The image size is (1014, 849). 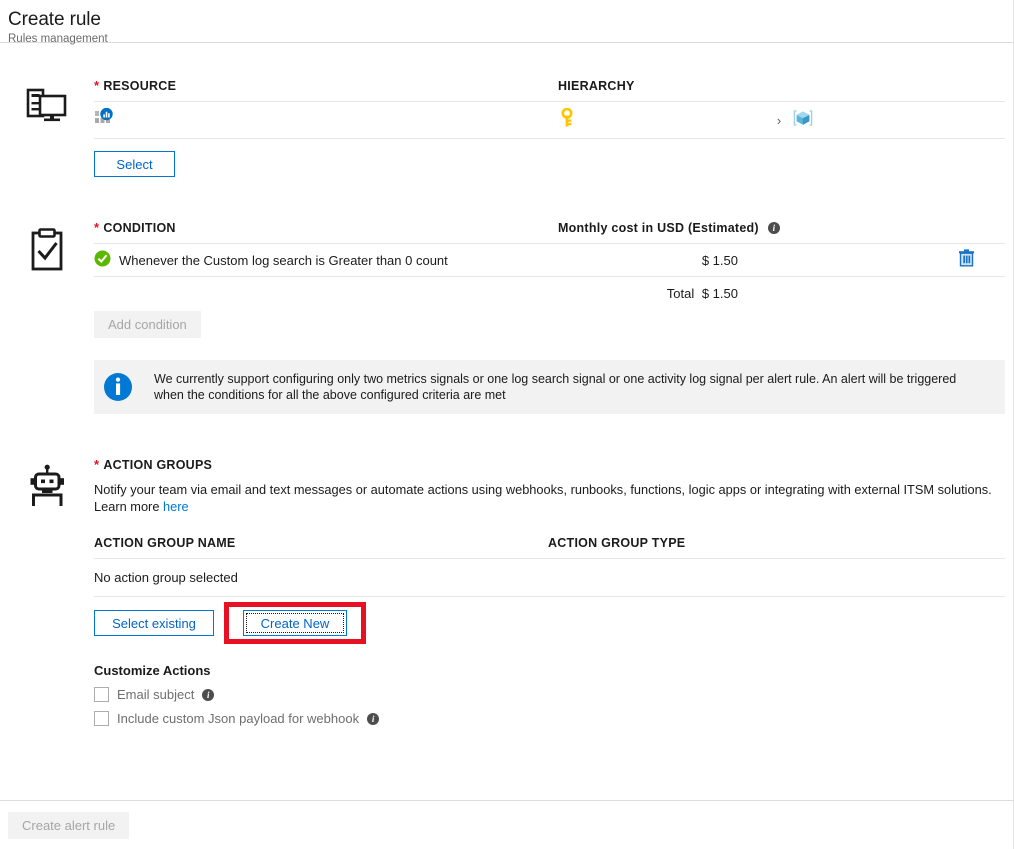 What do you see at coordinates (166, 577) in the screenshot?
I see `action-groups-empty-text: No action group selected` at bounding box center [166, 577].